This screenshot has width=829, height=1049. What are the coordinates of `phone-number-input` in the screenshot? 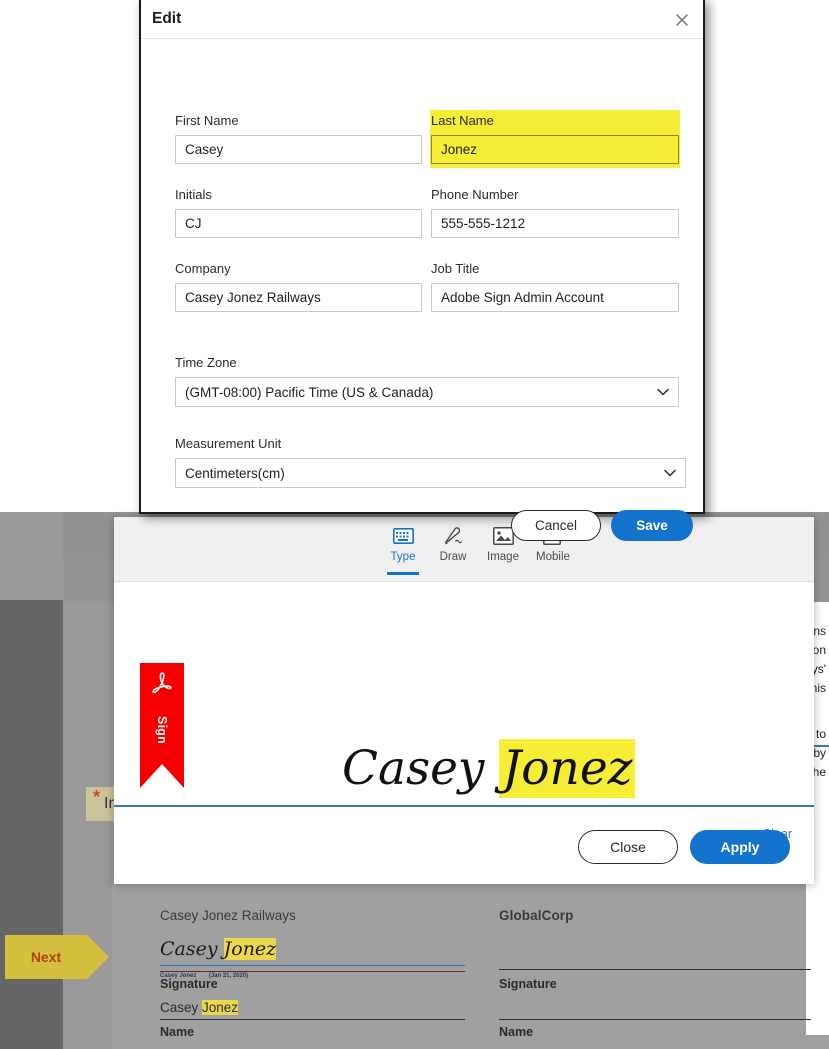 It's located at (555, 223).